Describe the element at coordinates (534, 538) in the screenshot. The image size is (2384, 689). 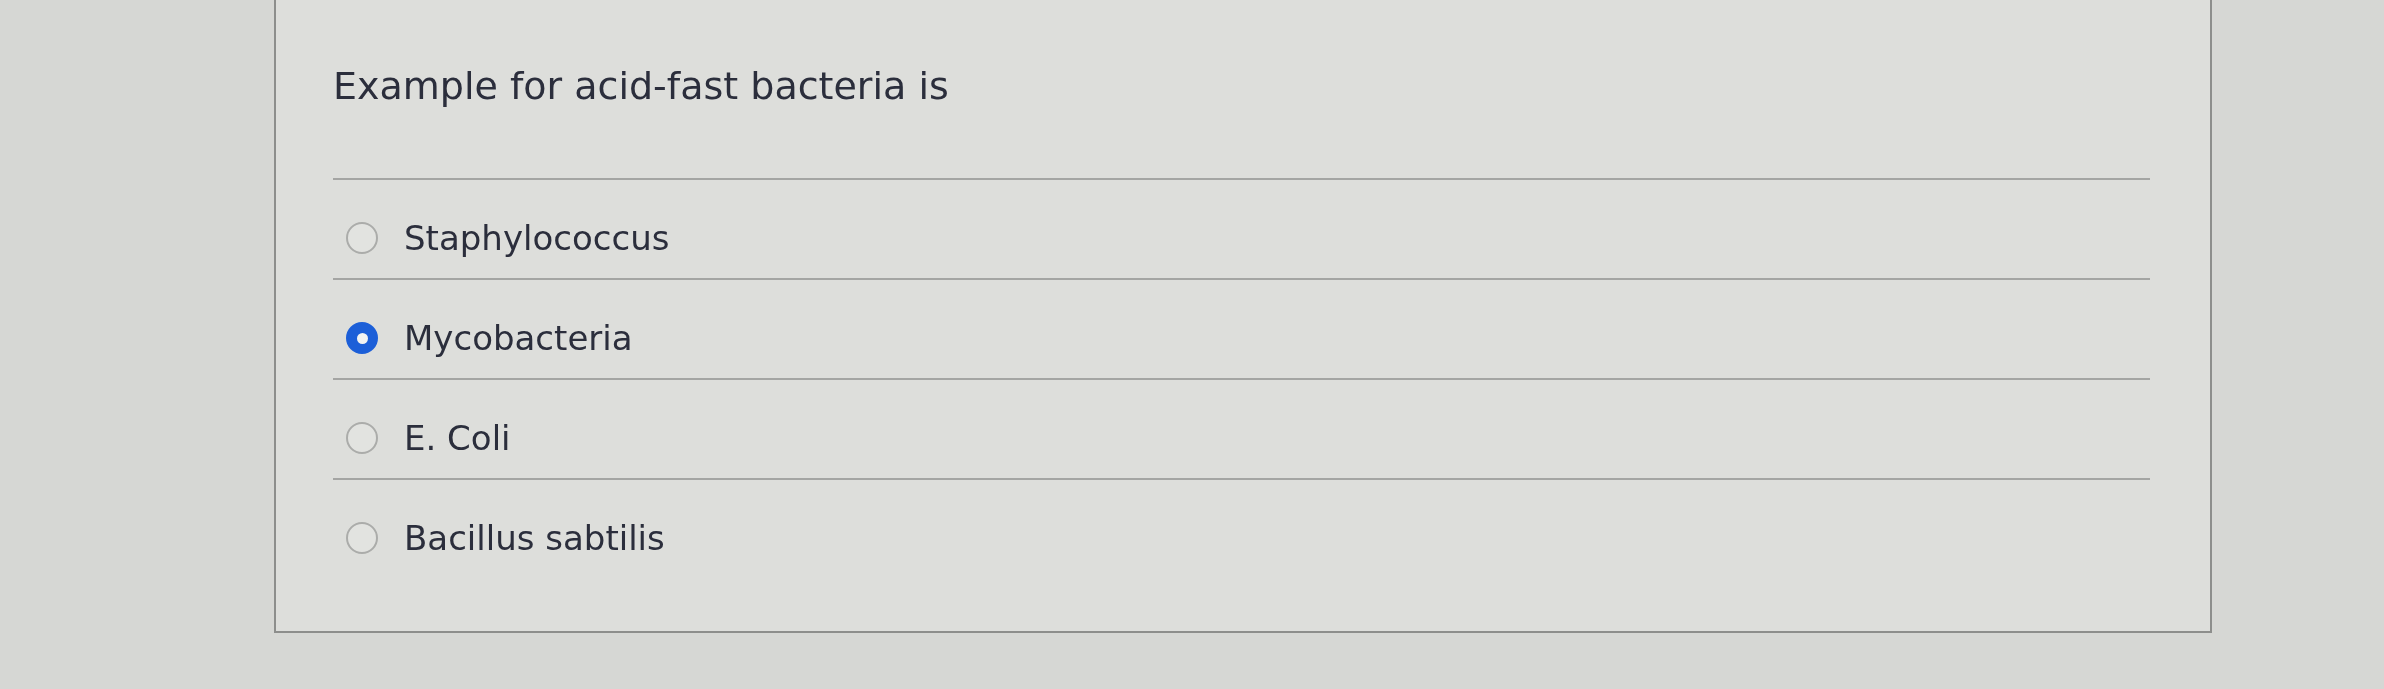
I see `option-label: Bacillus sabtilis` at that location.